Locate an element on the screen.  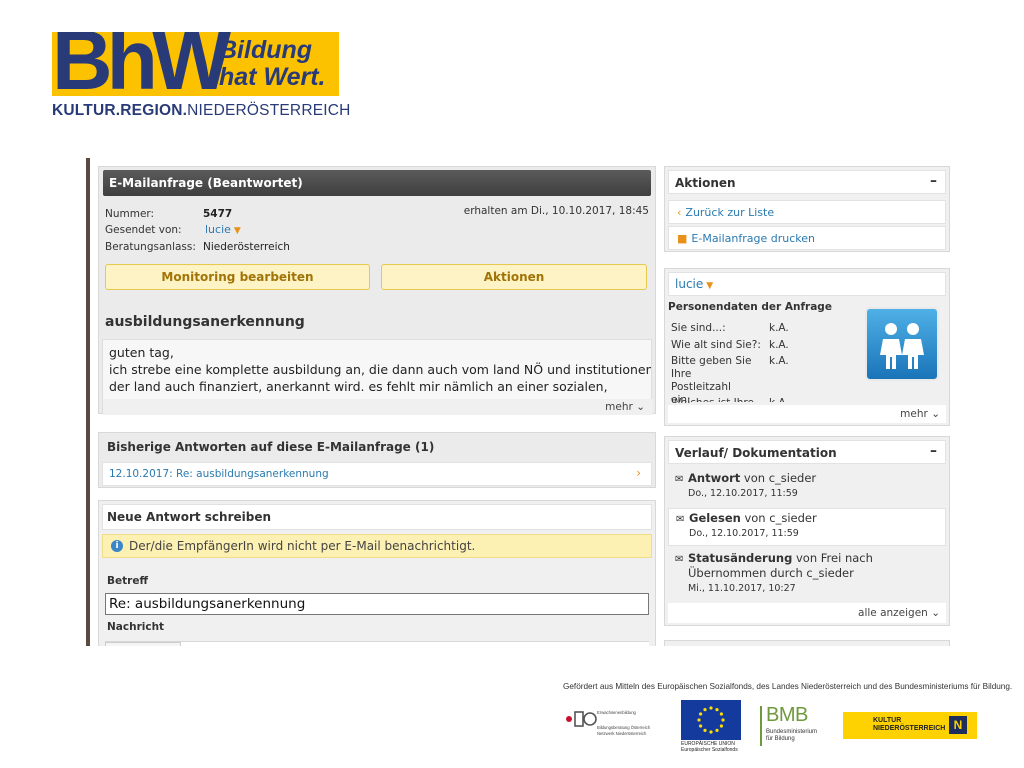
bhw-tagline-line1: Bildung is located at coordinates (266, 50).